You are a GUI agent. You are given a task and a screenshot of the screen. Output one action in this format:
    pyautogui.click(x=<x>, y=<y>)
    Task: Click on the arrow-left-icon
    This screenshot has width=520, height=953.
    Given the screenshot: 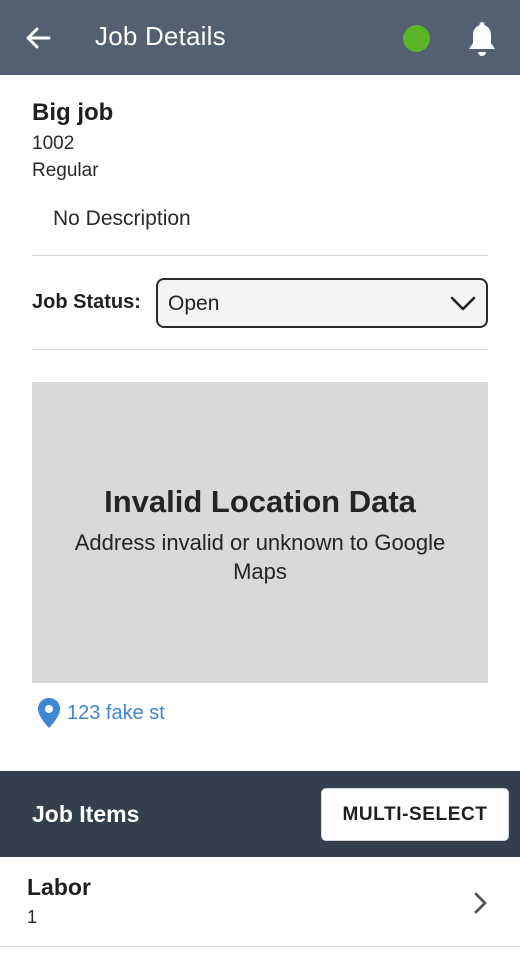 What is the action you would take?
    pyautogui.click(x=38, y=38)
    